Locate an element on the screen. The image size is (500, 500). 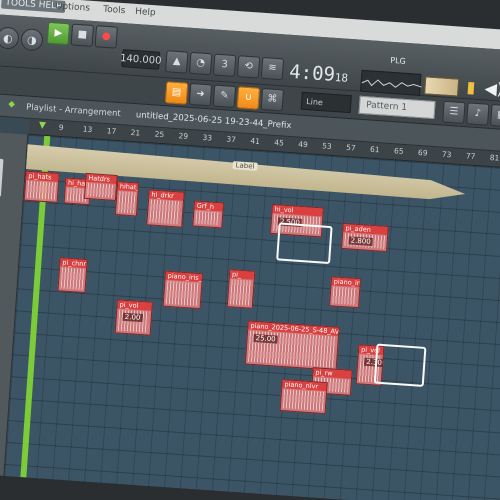
ruler-tick: 65 is located at coordinates (398, 151).